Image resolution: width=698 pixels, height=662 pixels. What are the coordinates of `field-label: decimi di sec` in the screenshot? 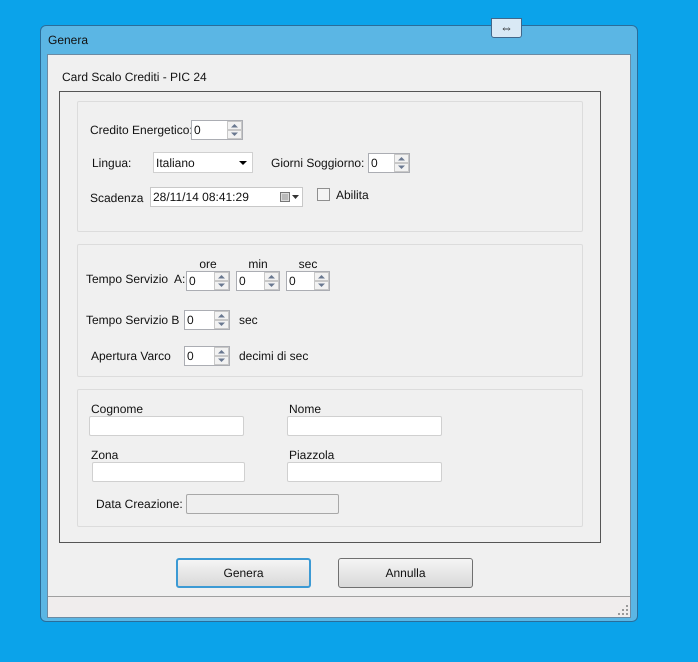 It's located at (273, 356).